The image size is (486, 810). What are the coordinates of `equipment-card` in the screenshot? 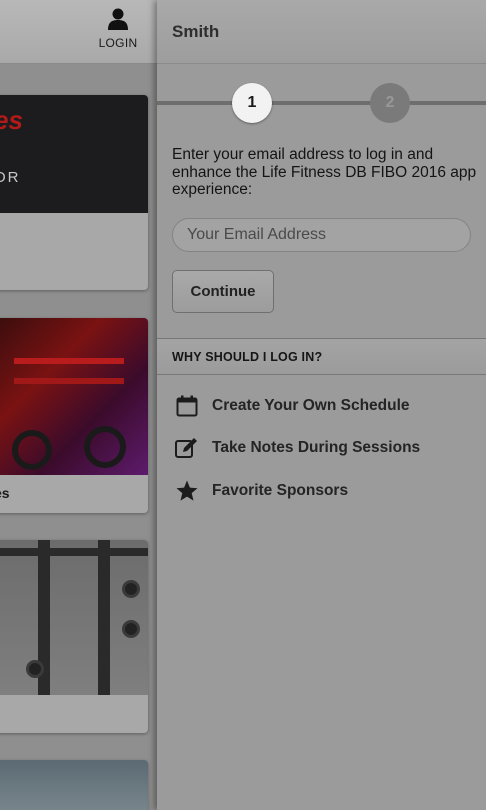 It's located at (74, 636).